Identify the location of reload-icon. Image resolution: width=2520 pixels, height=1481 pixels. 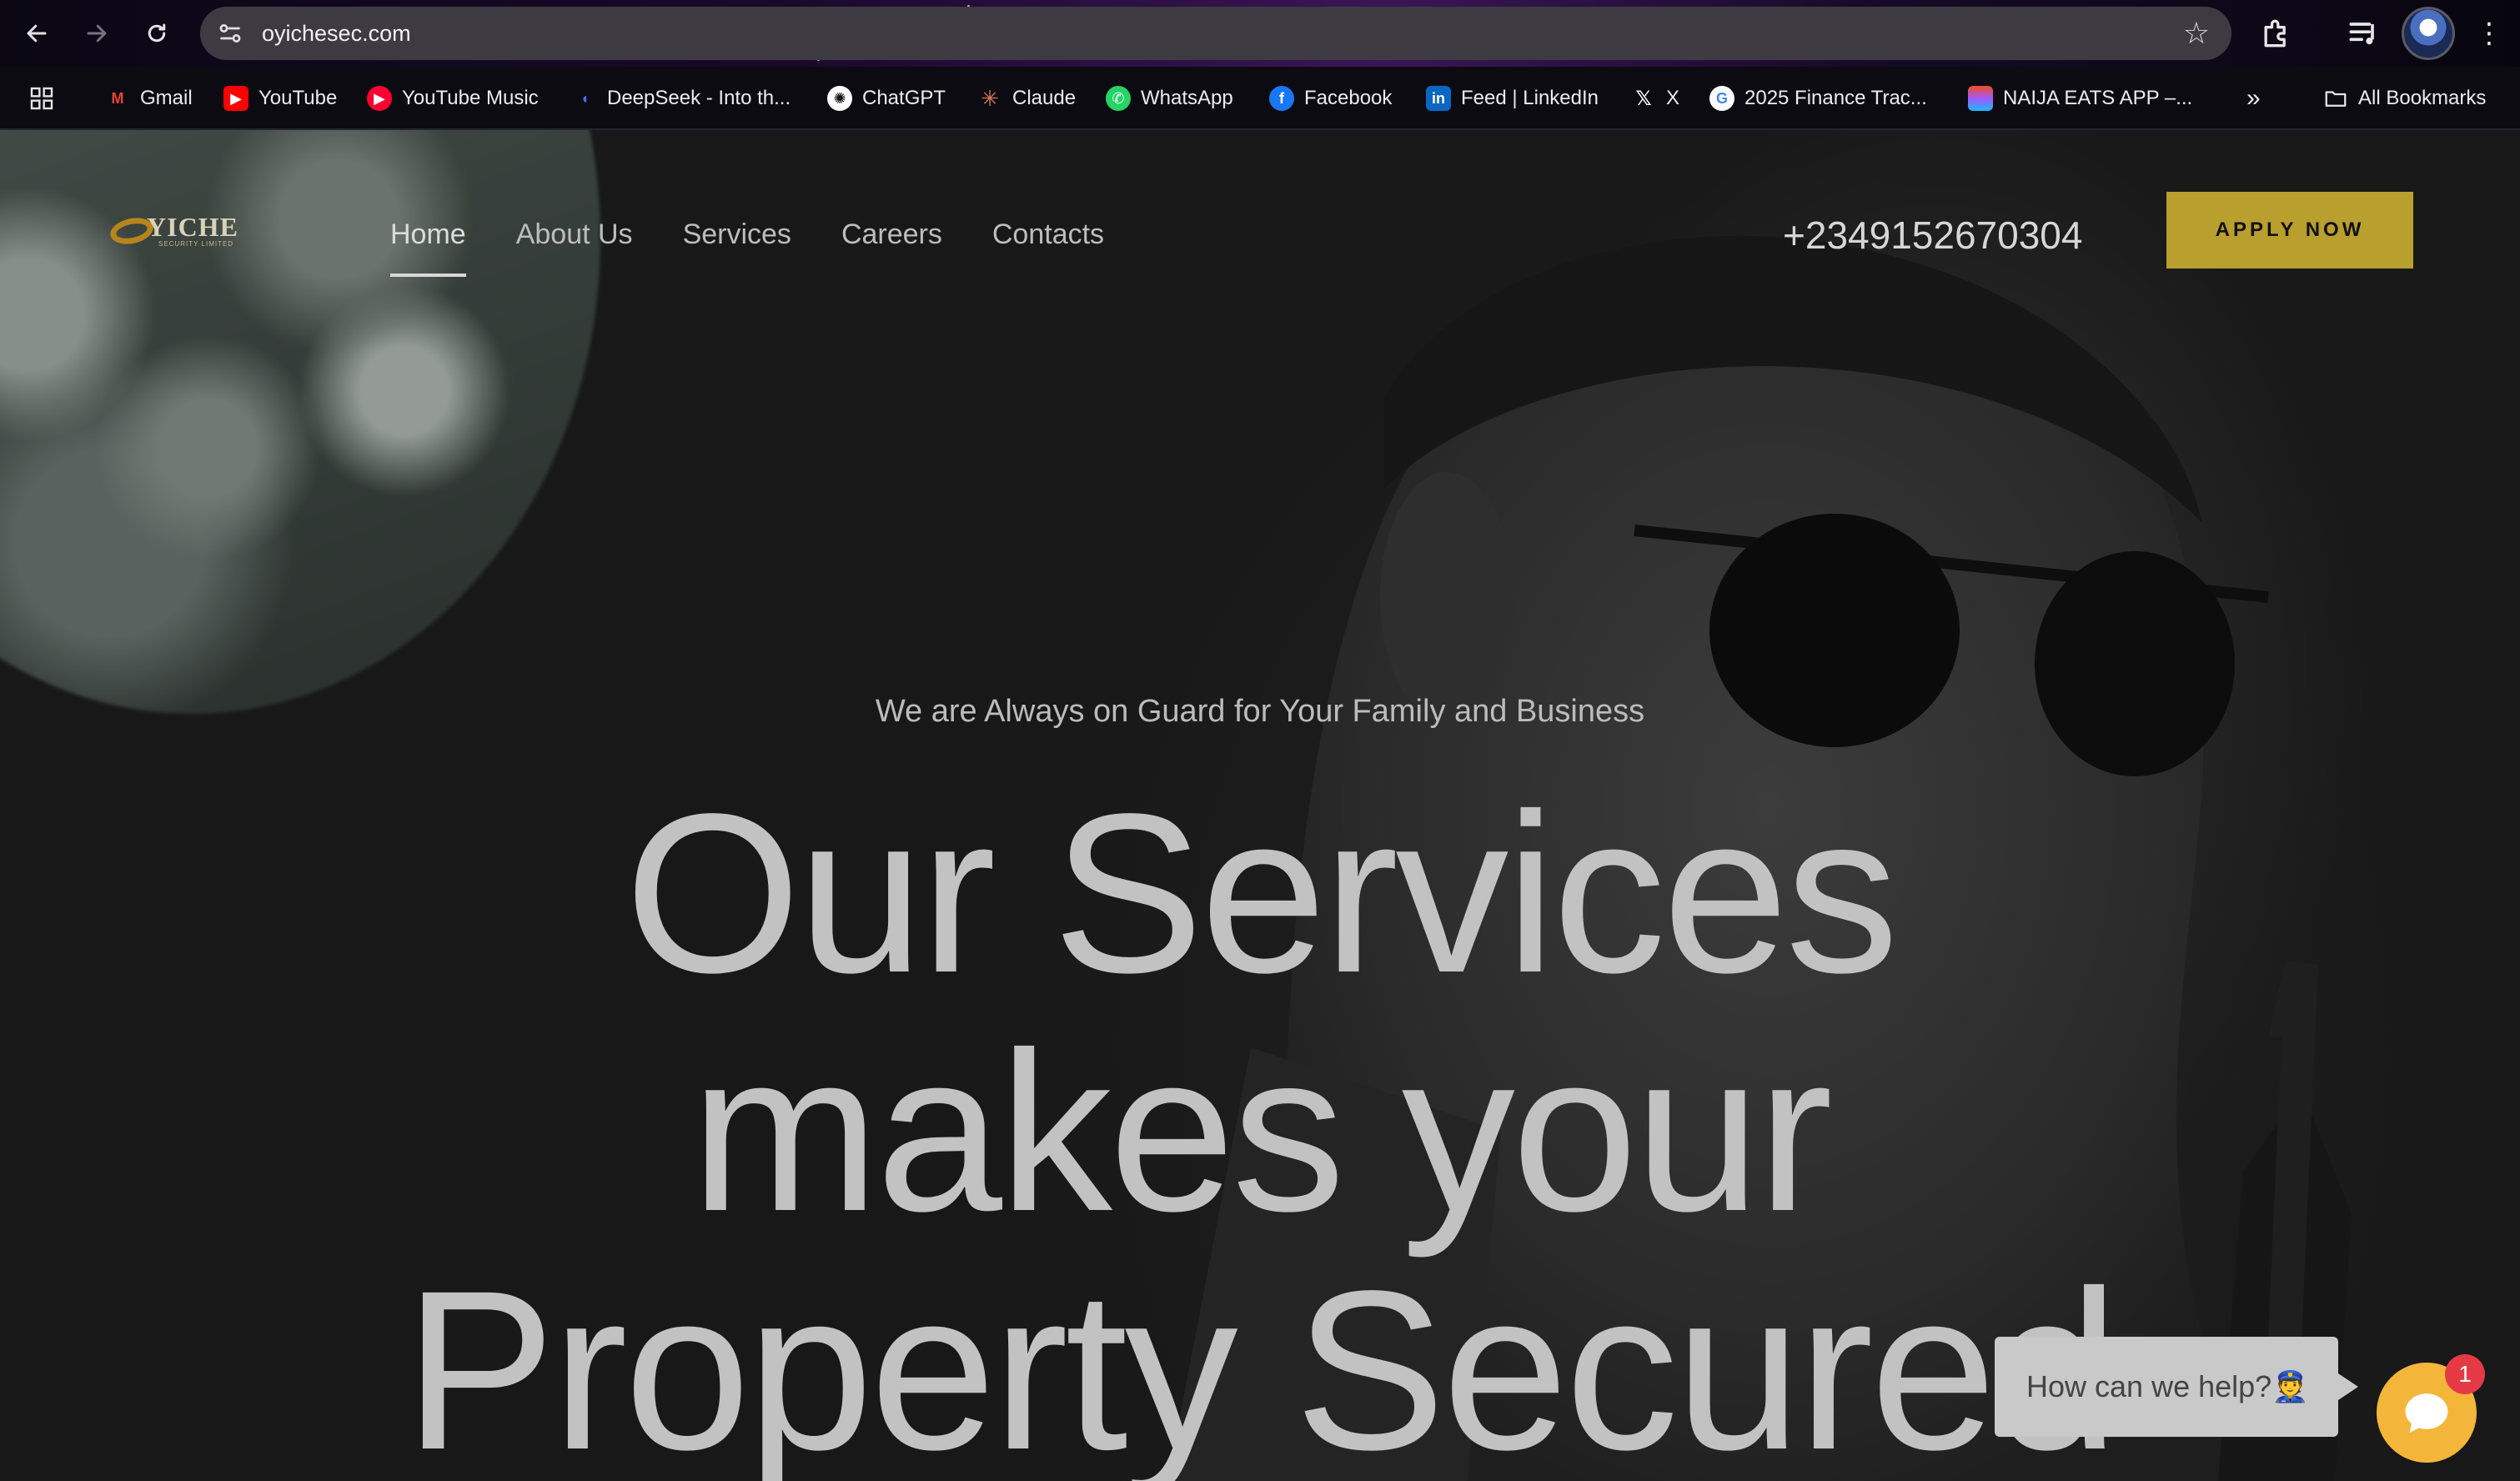
(157, 33).